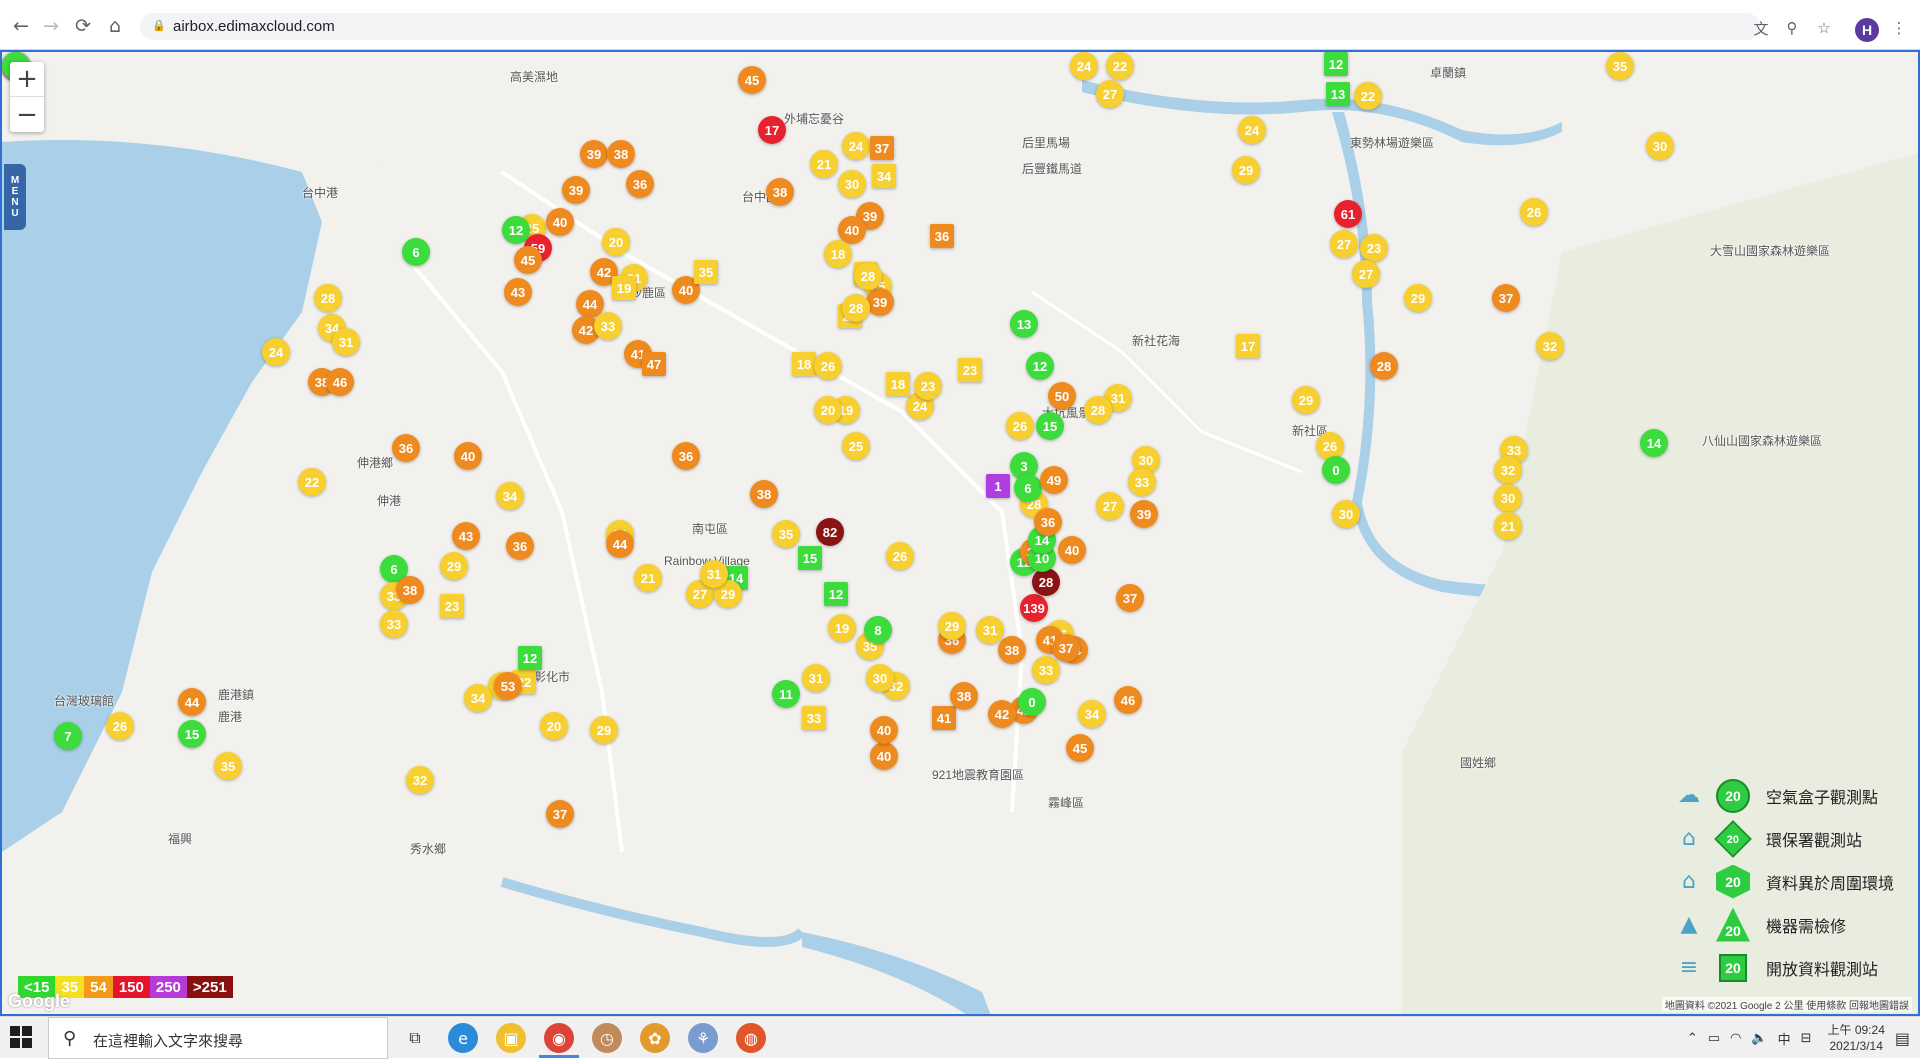 The width and height of the screenshot is (1920, 1059). I want to click on battery-icon: ▭, so click(1714, 1038).